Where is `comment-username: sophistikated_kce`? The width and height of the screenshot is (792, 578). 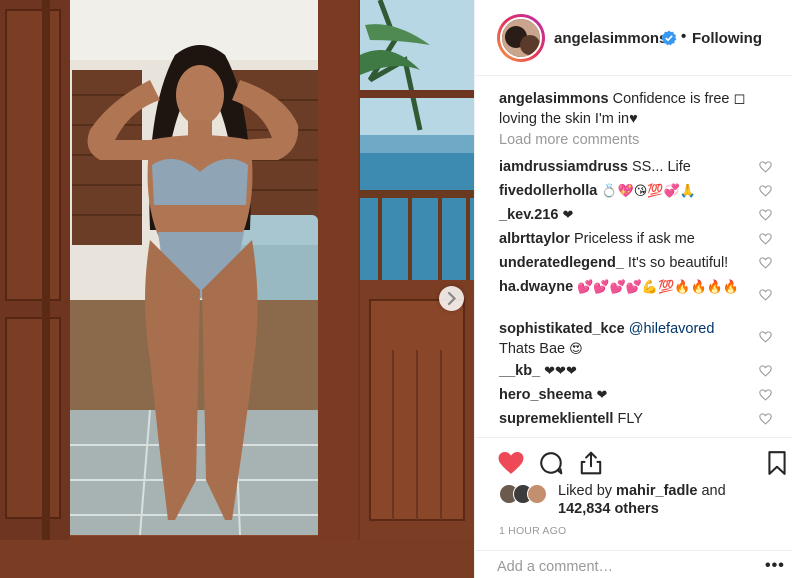 comment-username: sophistikated_kce is located at coordinates (562, 329).